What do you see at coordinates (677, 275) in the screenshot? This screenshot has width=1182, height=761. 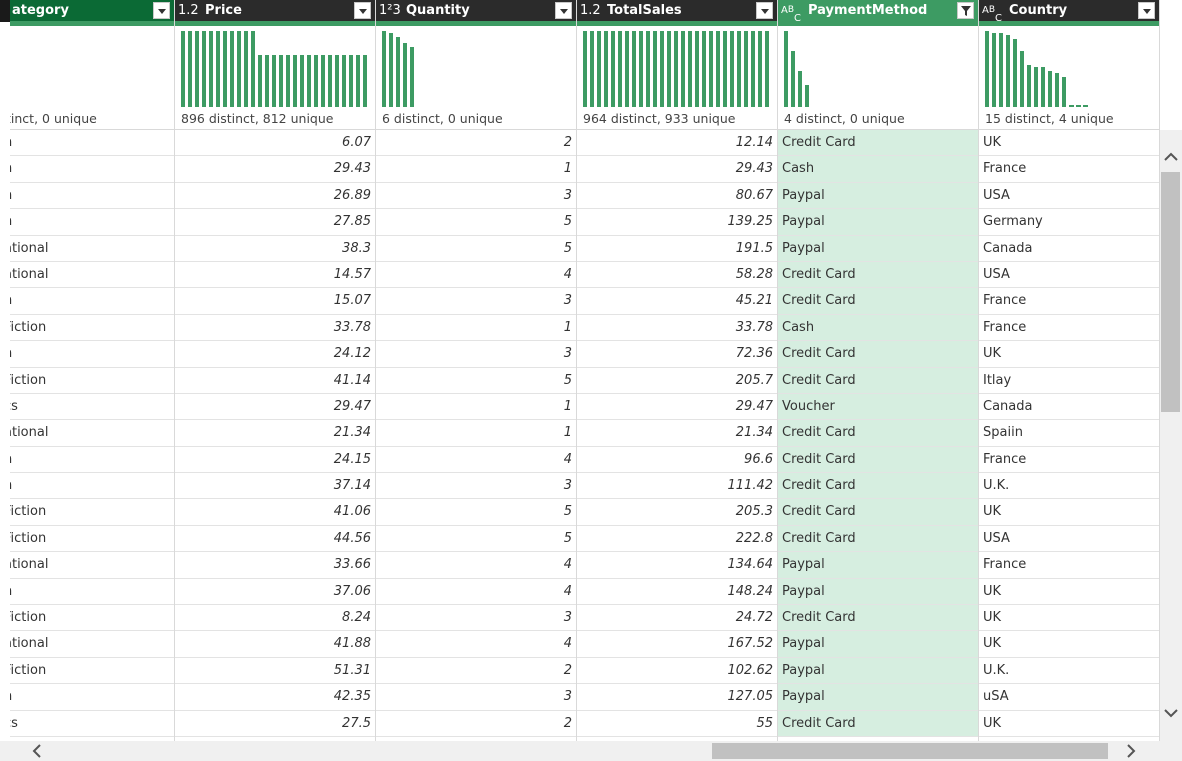 I see `table-cell: 58.28` at bounding box center [677, 275].